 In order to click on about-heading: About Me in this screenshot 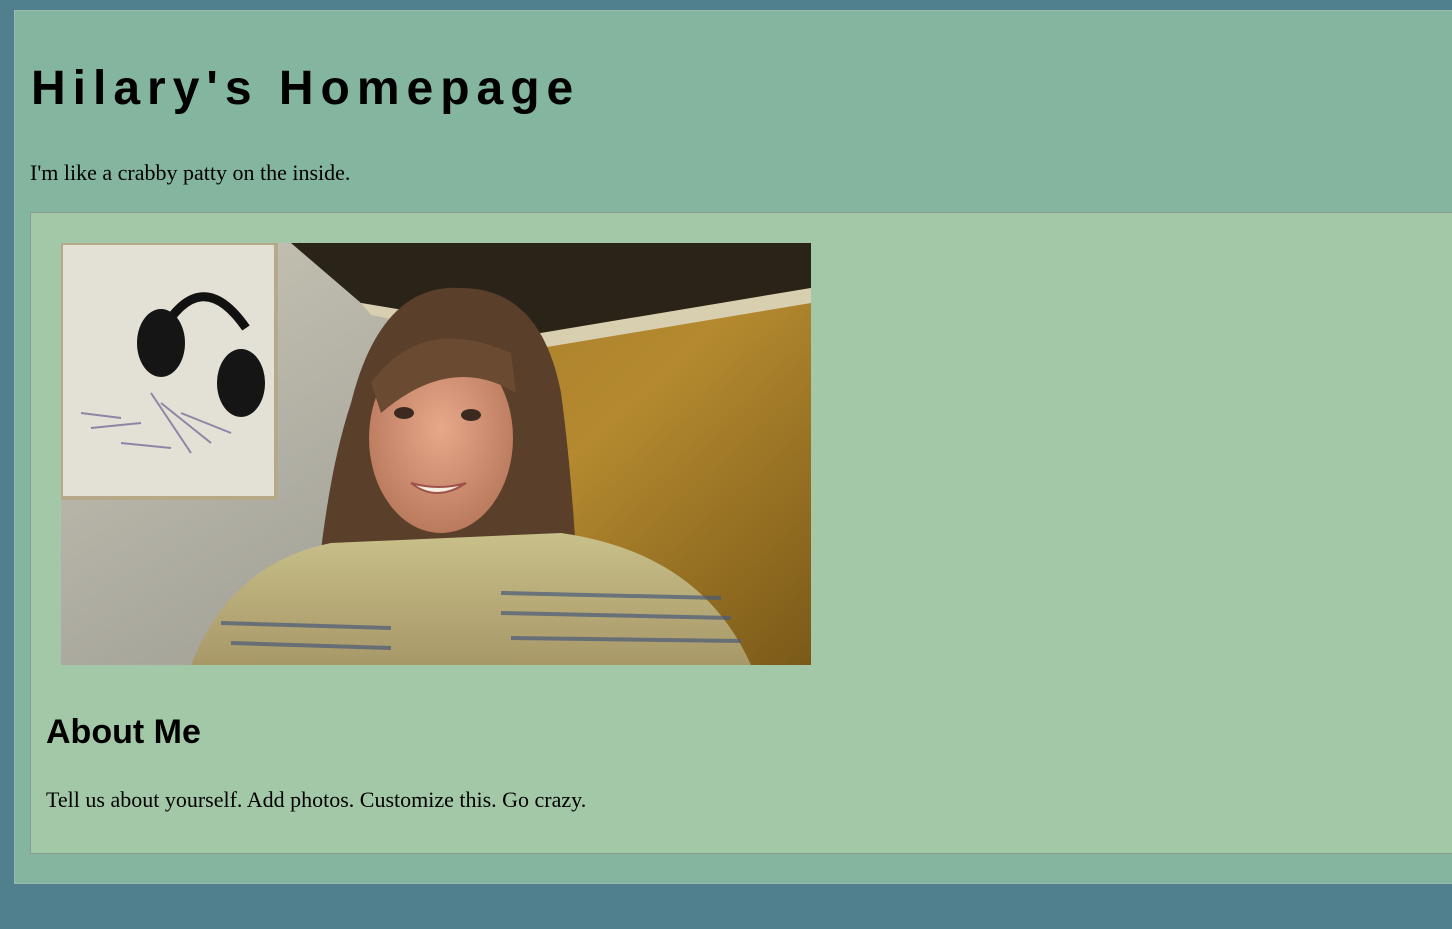, I will do `click(123, 732)`.